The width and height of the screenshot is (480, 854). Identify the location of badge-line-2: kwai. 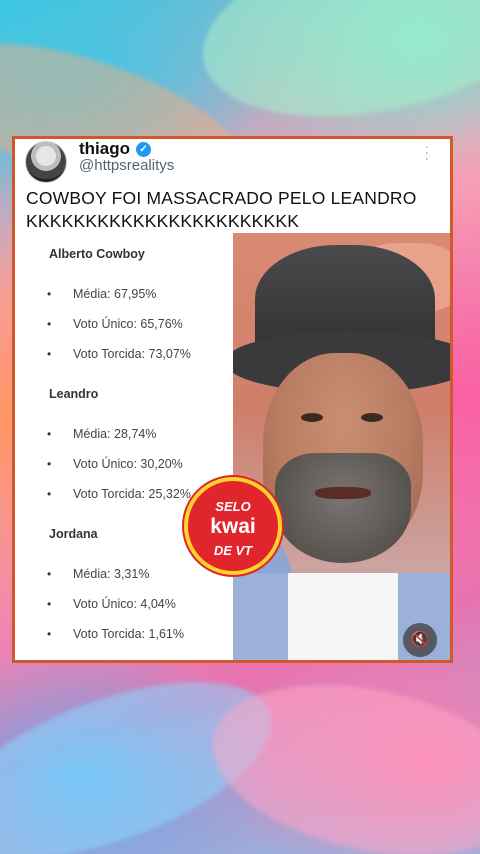
(233, 526).